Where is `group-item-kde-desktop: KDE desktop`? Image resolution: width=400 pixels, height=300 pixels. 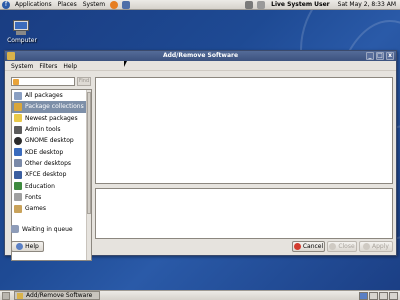
group-item-kde-desktop: KDE desktop is located at coordinates (51, 151).